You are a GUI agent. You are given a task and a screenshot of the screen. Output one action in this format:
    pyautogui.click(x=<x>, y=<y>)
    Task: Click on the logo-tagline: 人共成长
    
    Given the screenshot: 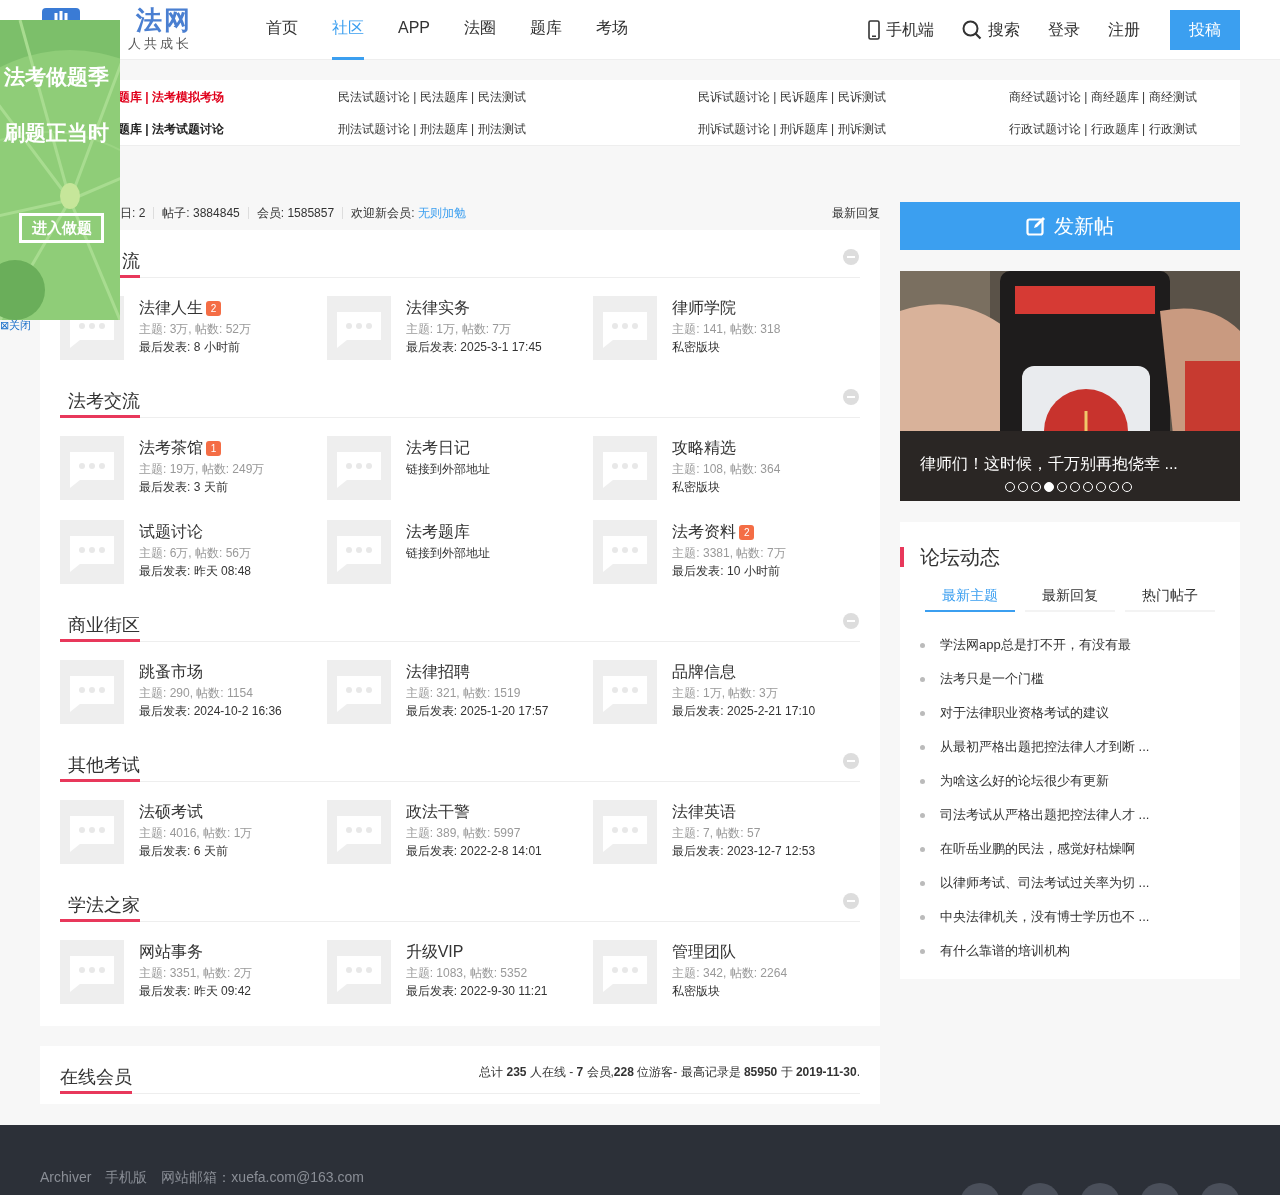 What is the action you would take?
    pyautogui.click(x=160, y=43)
    